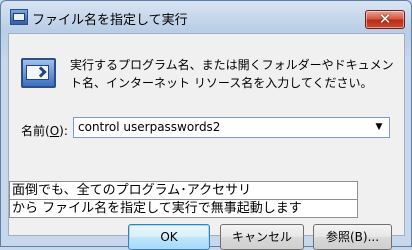  I want to click on name-label-prefix: 名前(, so click(35, 131).